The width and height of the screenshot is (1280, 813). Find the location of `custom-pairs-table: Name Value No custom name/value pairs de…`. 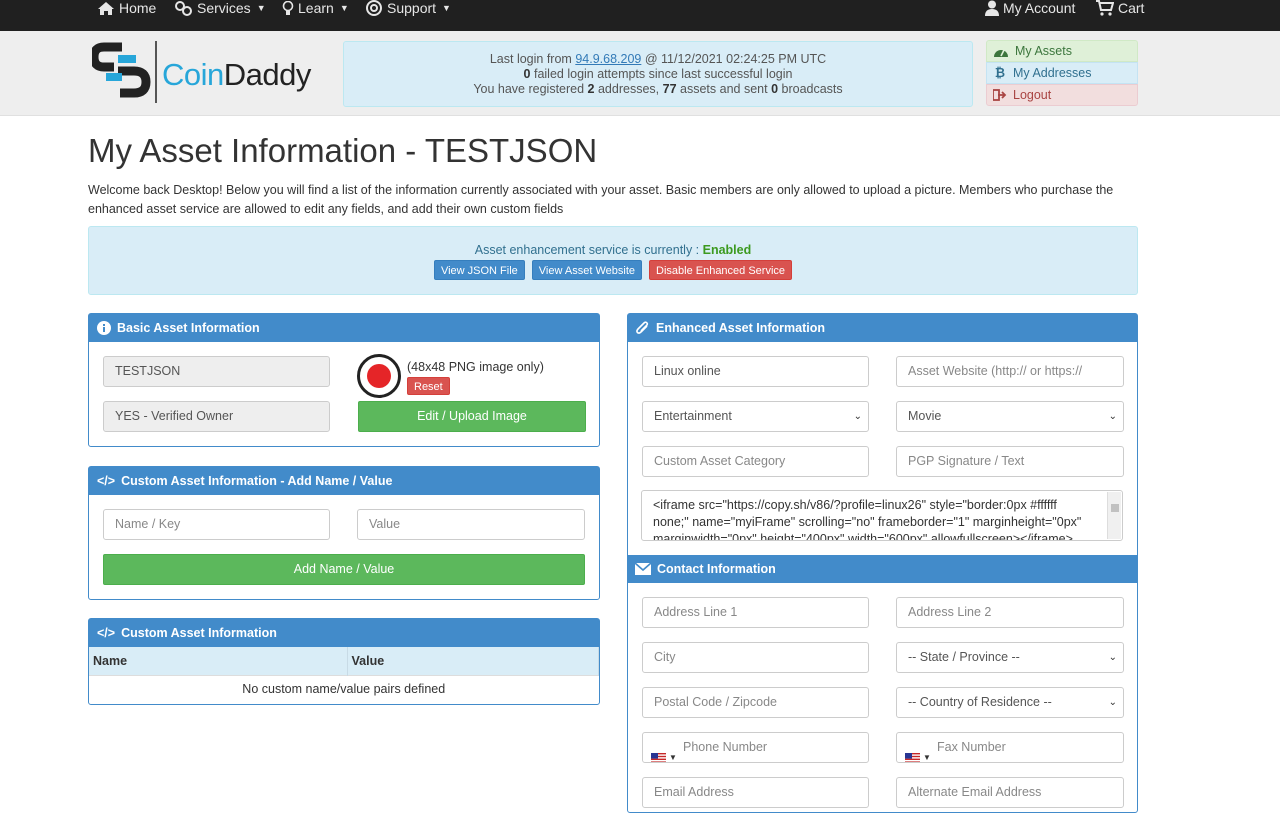

custom-pairs-table: Name Value No custom name/value pairs de… is located at coordinates (344, 675).